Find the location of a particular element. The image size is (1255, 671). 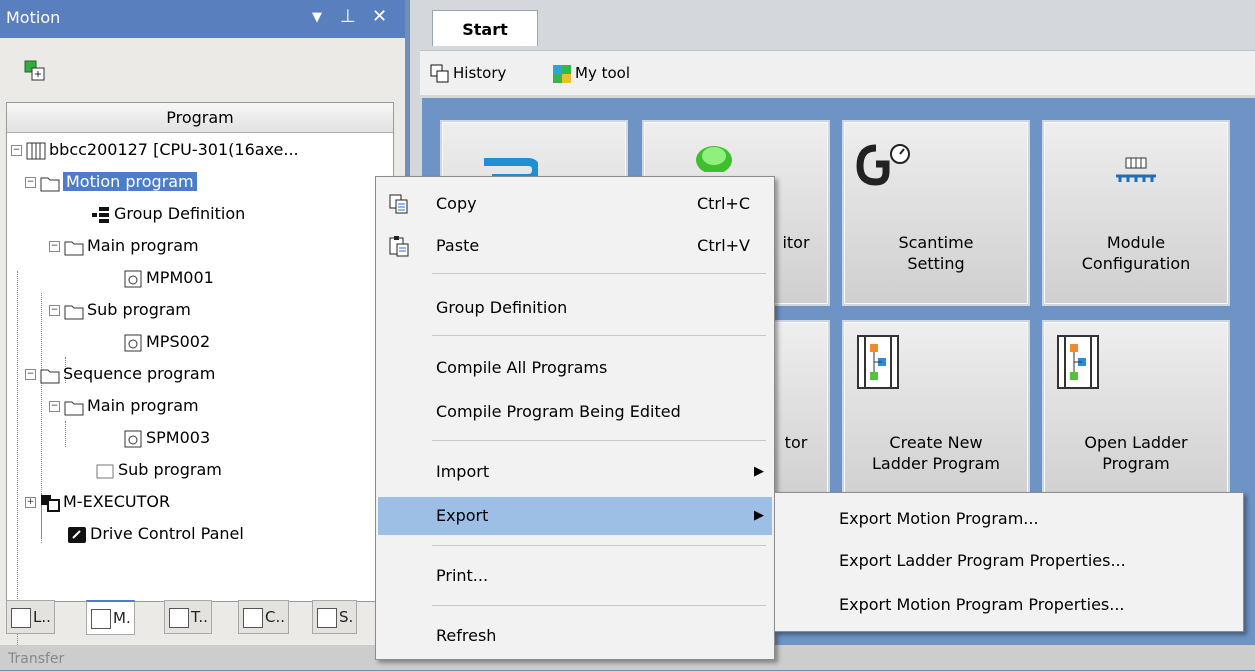

group-definition-icon is located at coordinates (100, 214).